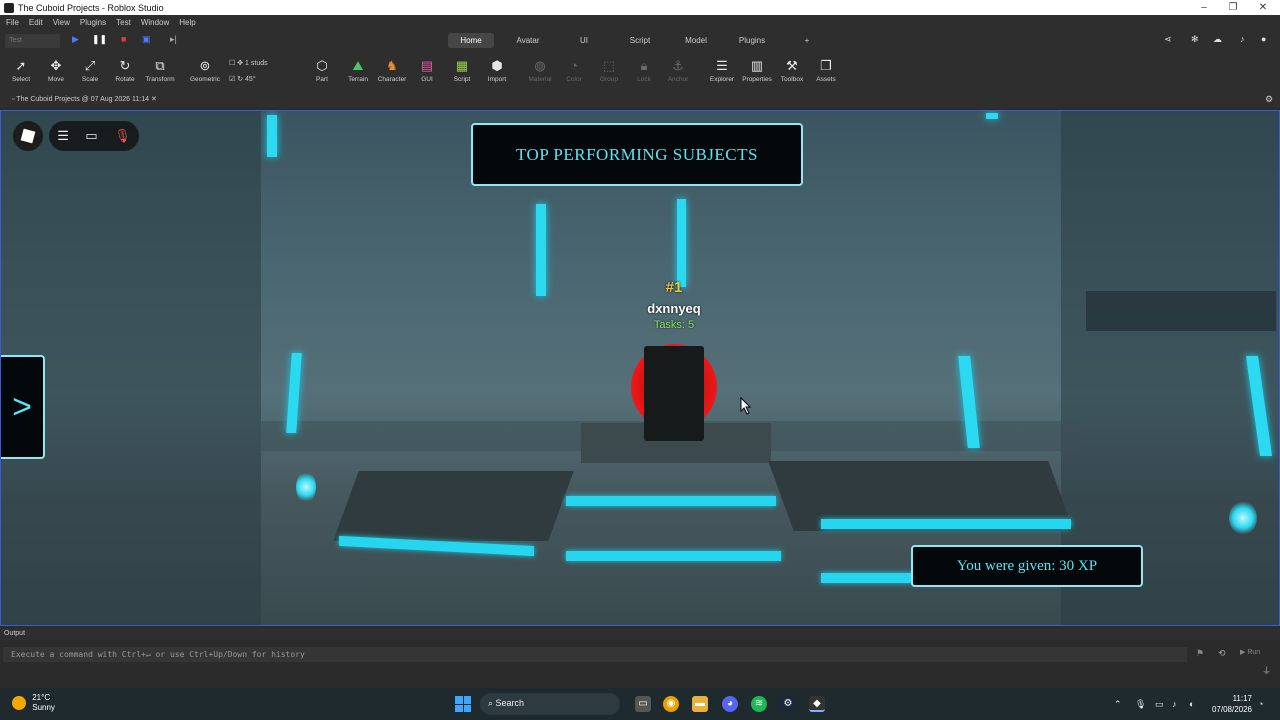 This screenshot has height=720, width=1280. What do you see at coordinates (146, 39) in the screenshot?
I see `device-icon: ▣` at bounding box center [146, 39].